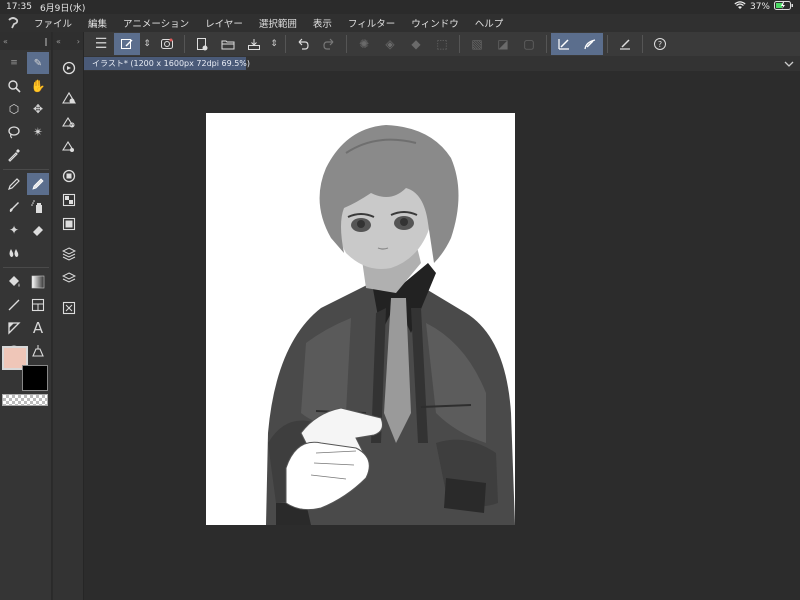 This screenshot has width=800, height=600. I want to click on show-selection-icon: ▢, so click(529, 44).